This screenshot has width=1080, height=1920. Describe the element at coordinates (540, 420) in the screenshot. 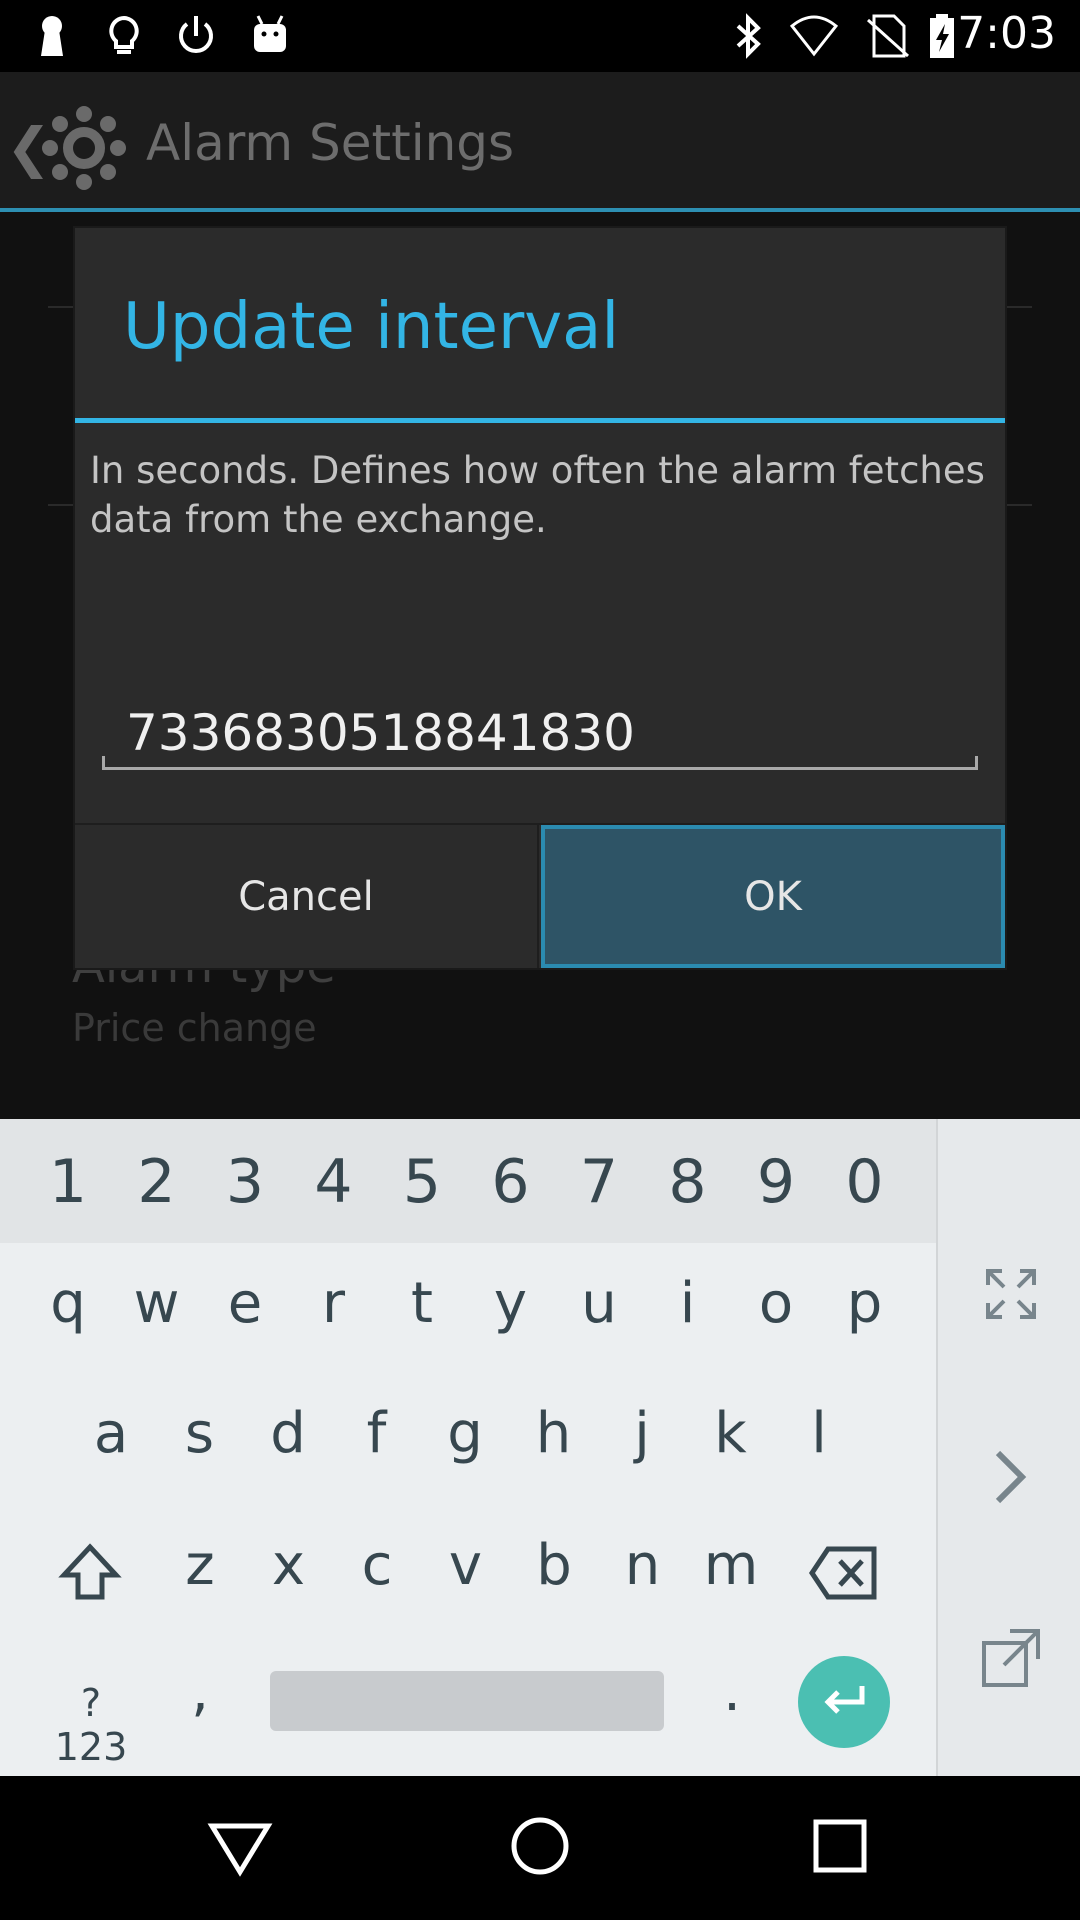

I see `dialog-title-divider` at that location.